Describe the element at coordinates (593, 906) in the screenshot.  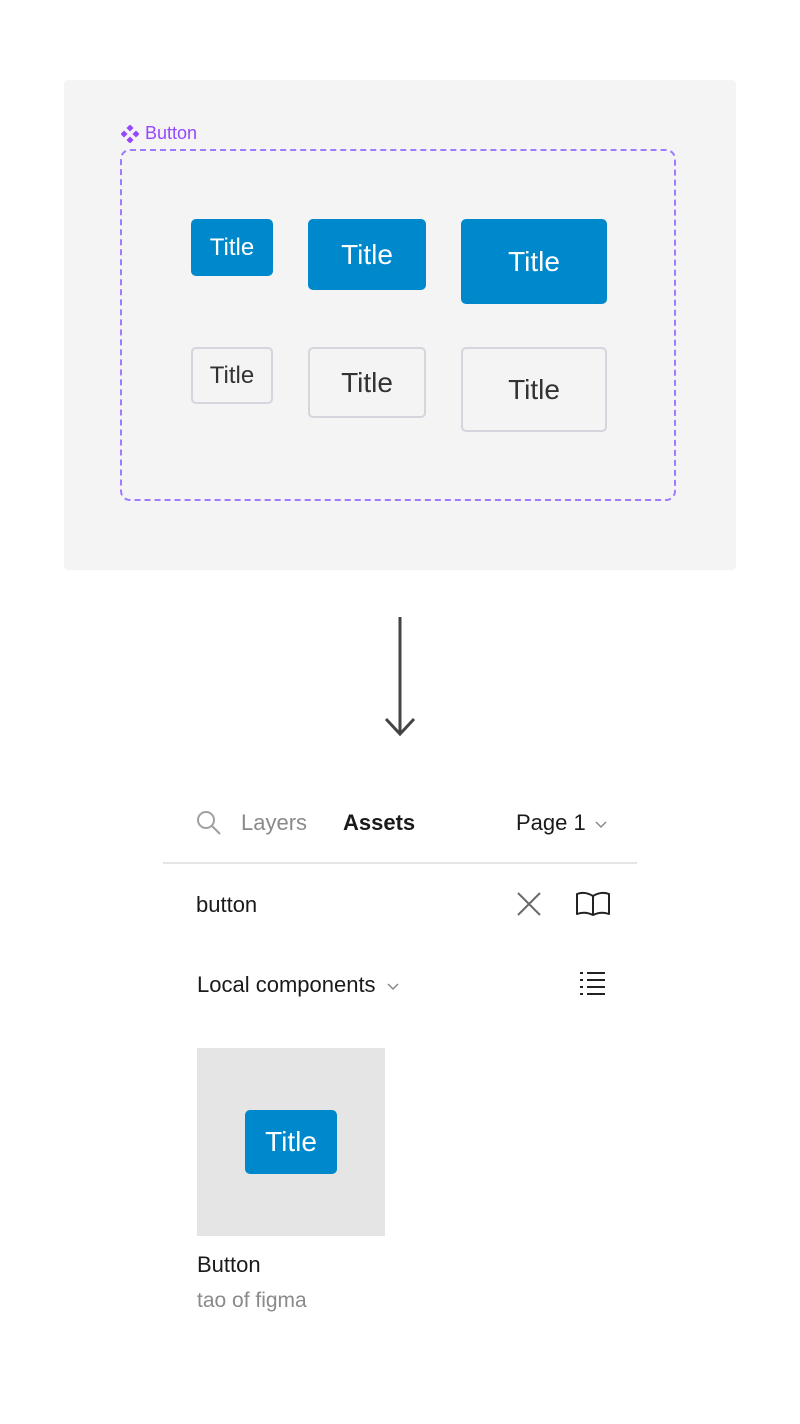
I see `book-icon` at that location.